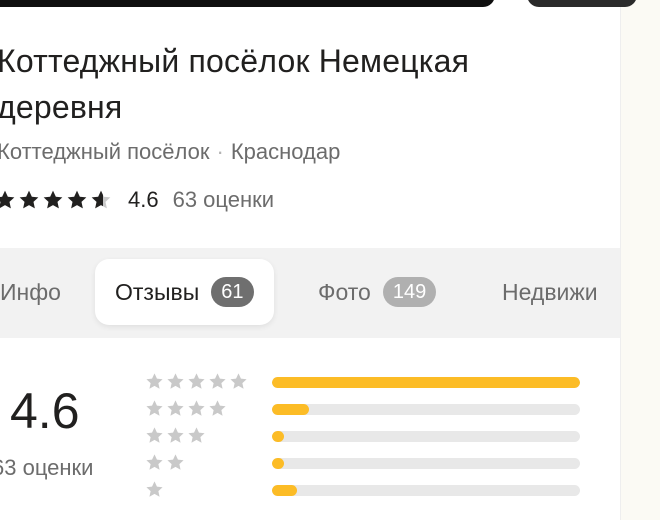 The width and height of the screenshot is (660, 520). What do you see at coordinates (143, 199) in the screenshot?
I see `rating-value: 4.6` at bounding box center [143, 199].